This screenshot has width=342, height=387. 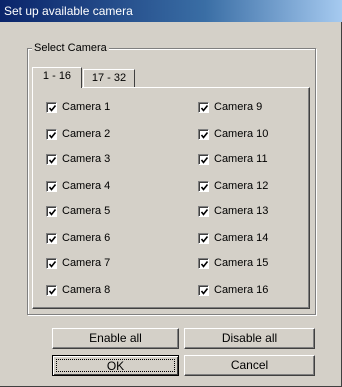 What do you see at coordinates (86, 134) in the screenshot?
I see `camera-label: Camera 2` at bounding box center [86, 134].